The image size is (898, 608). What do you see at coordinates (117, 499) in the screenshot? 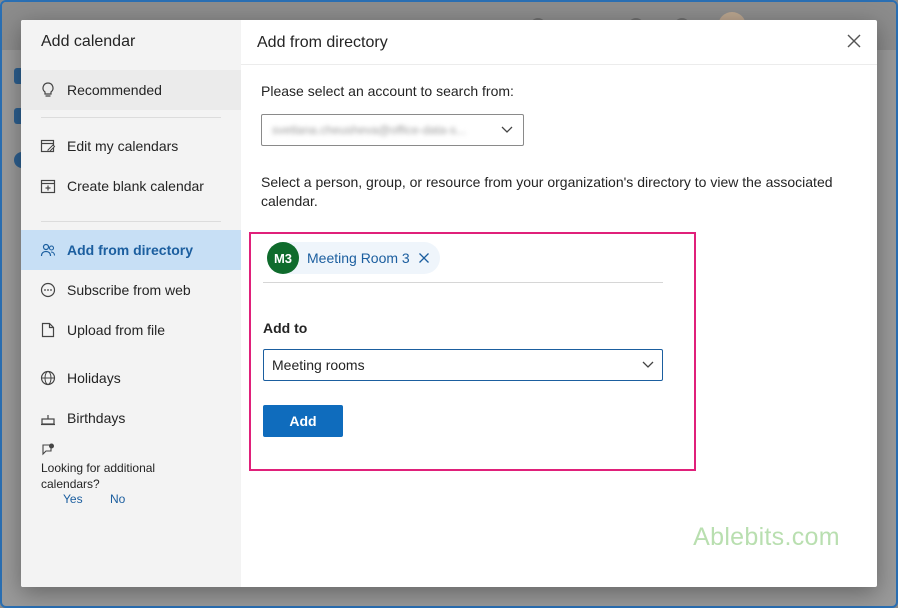
I see `feedback-no-link: No` at bounding box center [117, 499].